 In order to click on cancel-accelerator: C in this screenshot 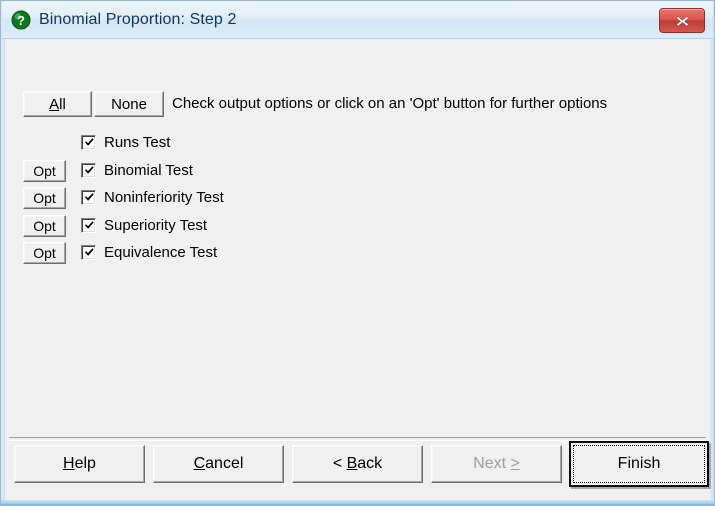, I will do `click(199, 463)`.